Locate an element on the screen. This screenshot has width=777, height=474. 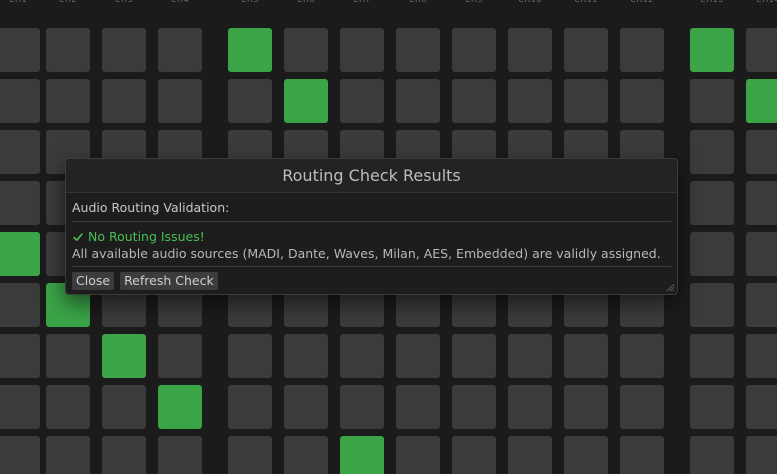
dialog-titlebar: Routing Check Results is located at coordinates (371, 176).